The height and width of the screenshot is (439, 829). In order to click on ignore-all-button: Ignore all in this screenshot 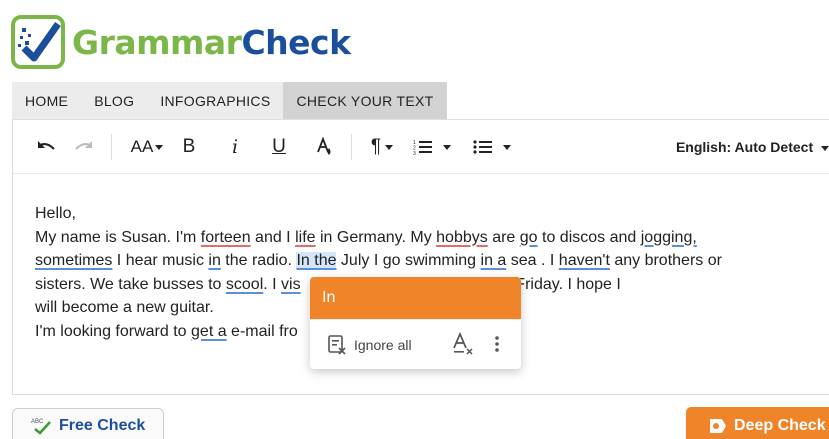, I will do `click(370, 345)`.